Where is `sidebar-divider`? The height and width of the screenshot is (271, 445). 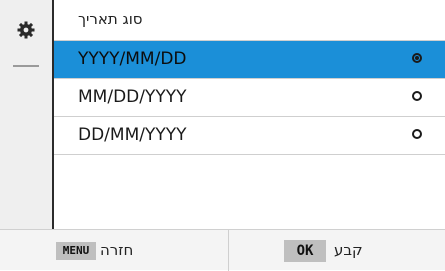
sidebar-divider is located at coordinates (26, 66).